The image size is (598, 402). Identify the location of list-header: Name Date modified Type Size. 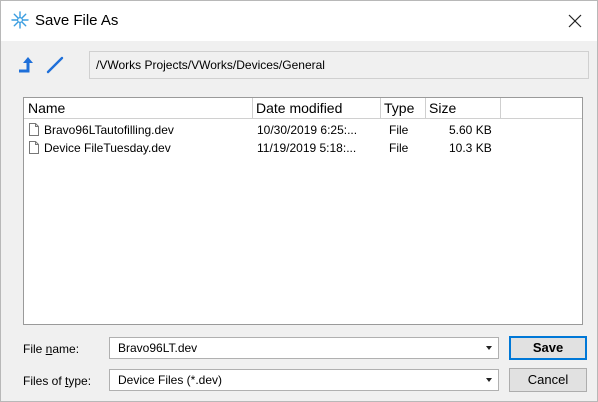
(303, 108).